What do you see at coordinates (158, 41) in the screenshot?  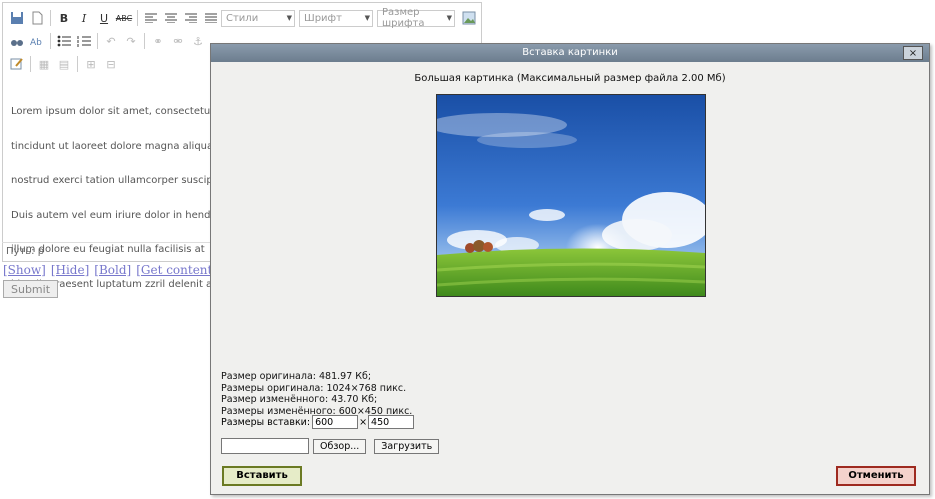 I see `link-icon: ⚭` at bounding box center [158, 41].